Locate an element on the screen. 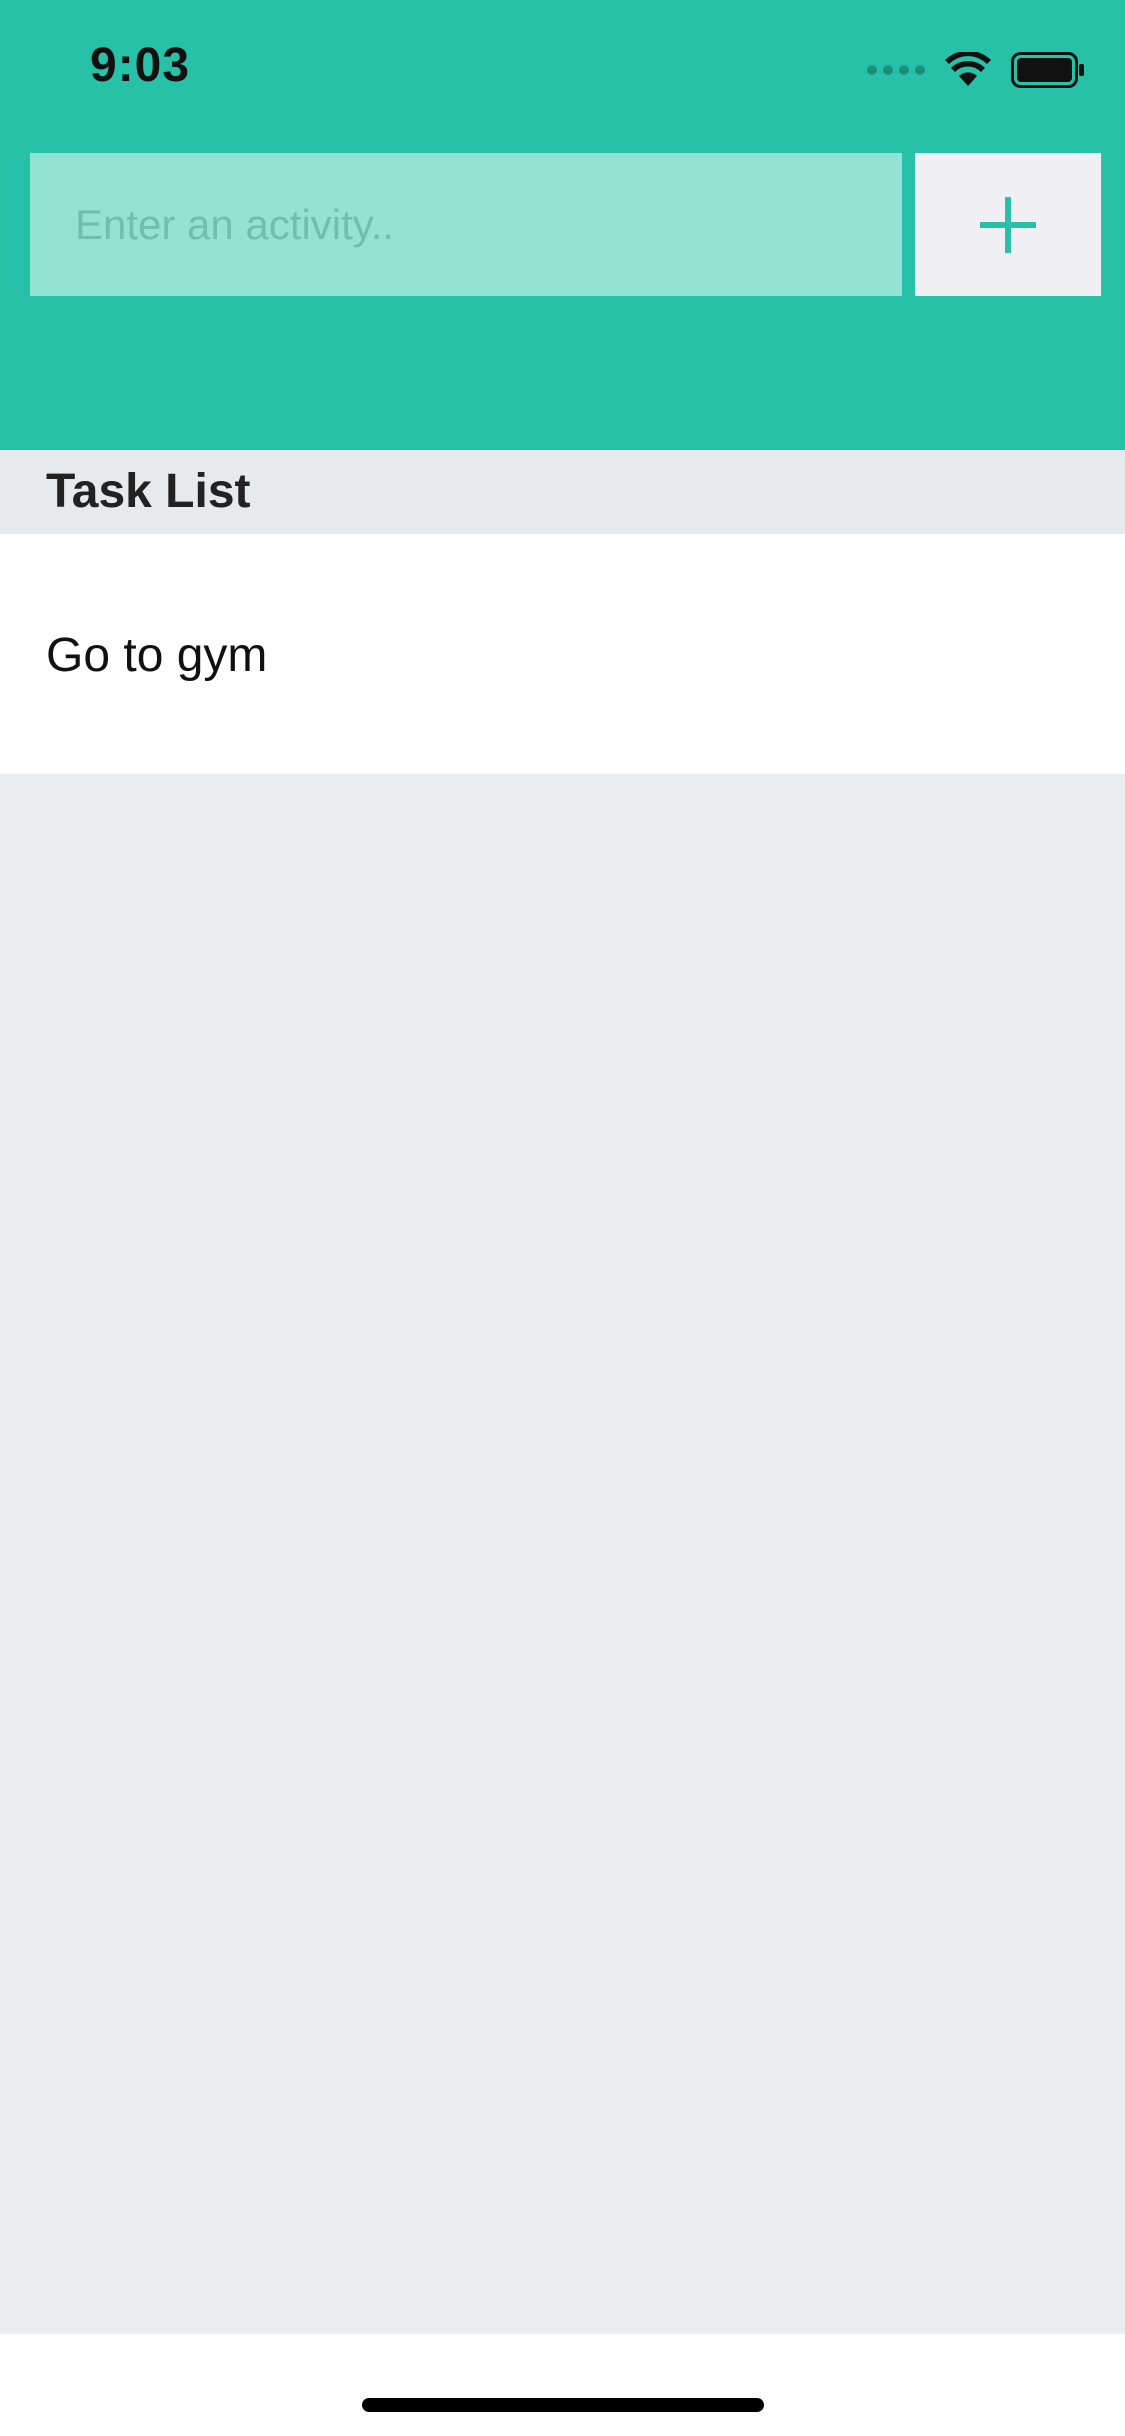  home-indicator-area is located at coordinates (562, 2385).